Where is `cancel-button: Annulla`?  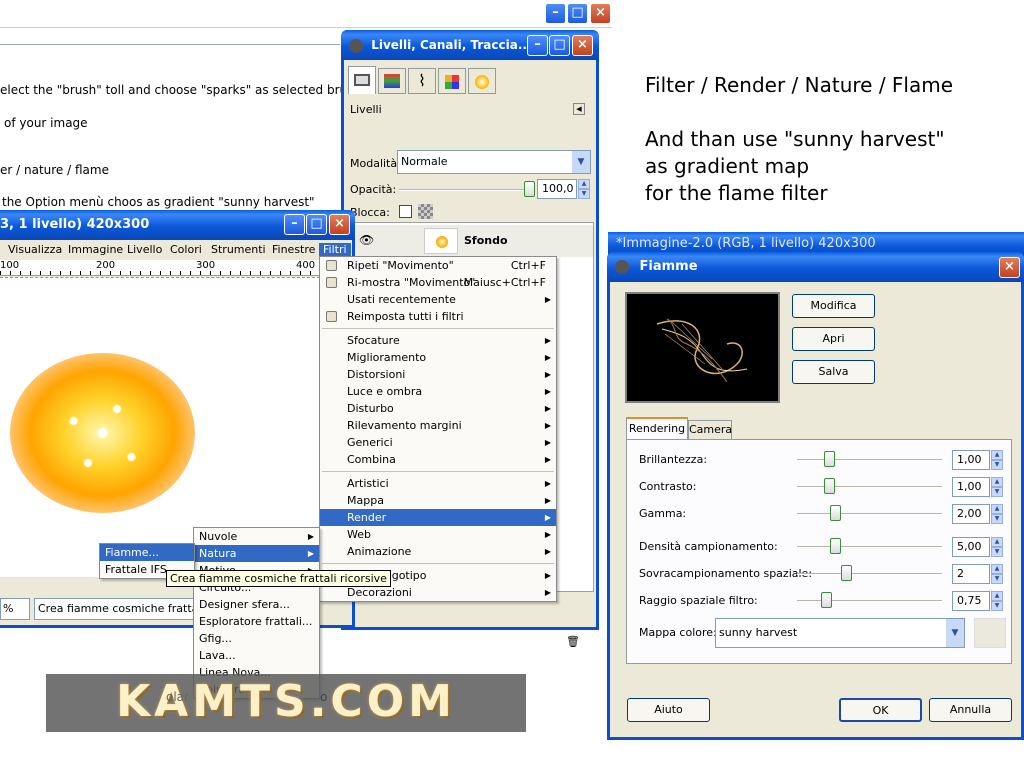
cancel-button: Annulla is located at coordinates (970, 710).